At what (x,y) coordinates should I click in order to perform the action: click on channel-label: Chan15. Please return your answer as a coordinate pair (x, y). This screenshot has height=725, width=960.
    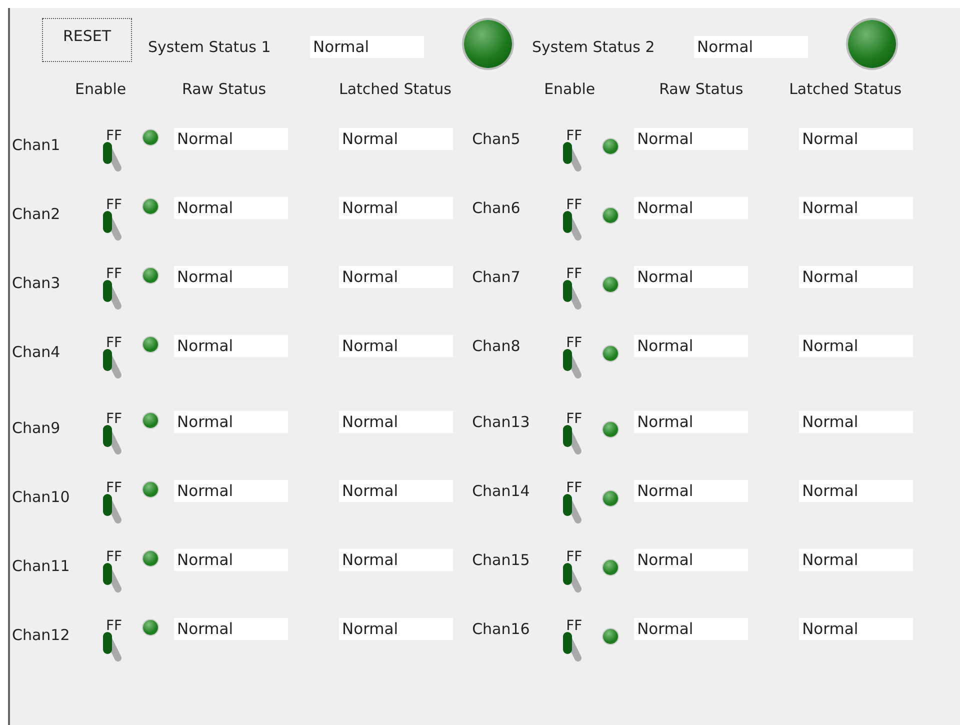
    Looking at the image, I should click on (501, 560).